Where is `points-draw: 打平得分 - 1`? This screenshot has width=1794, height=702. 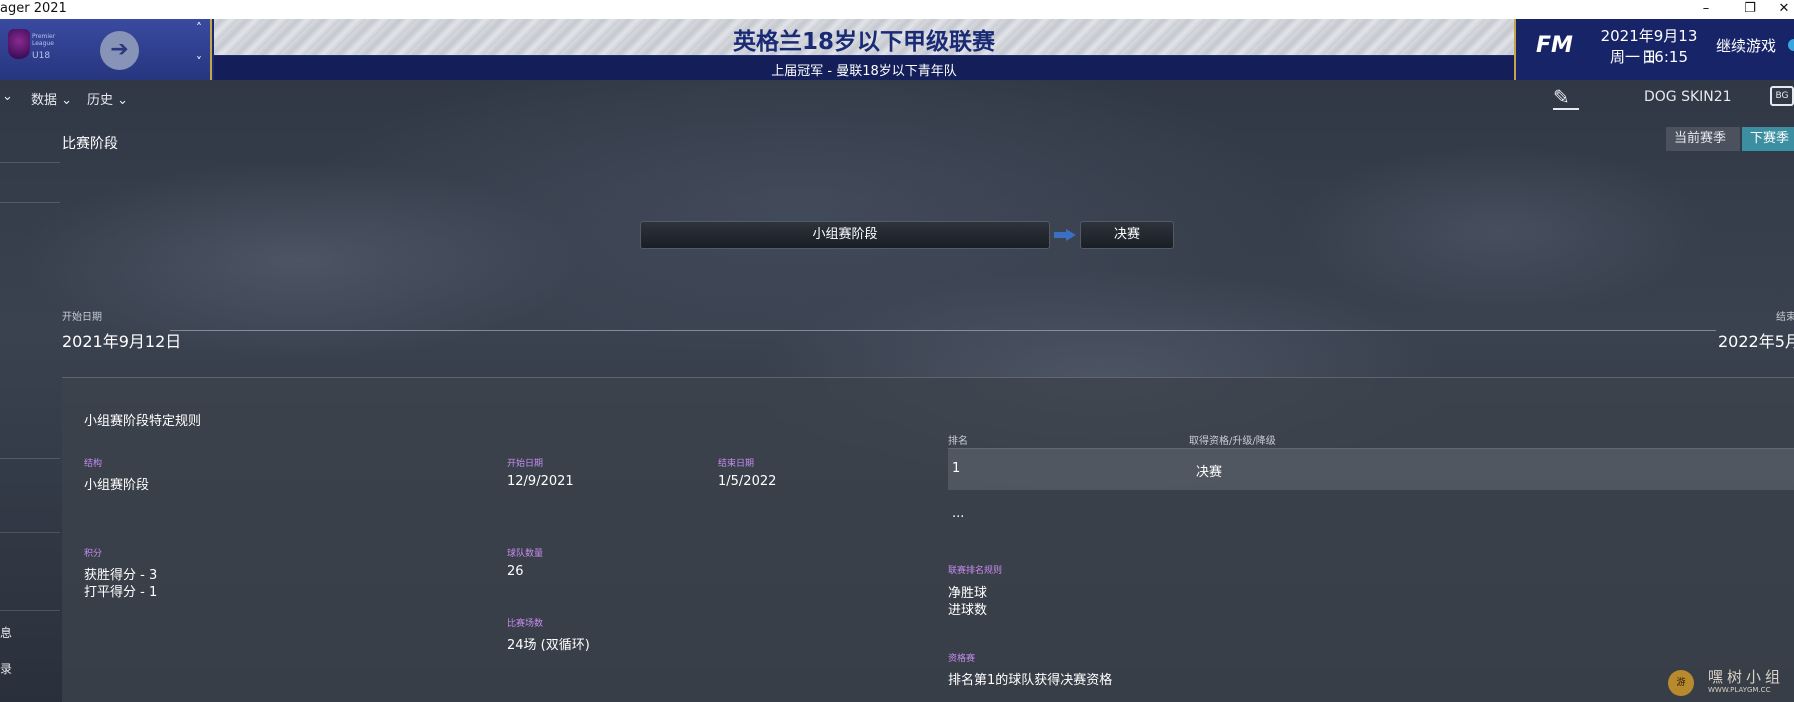
points-draw: 打平得分 - 1 is located at coordinates (121, 592).